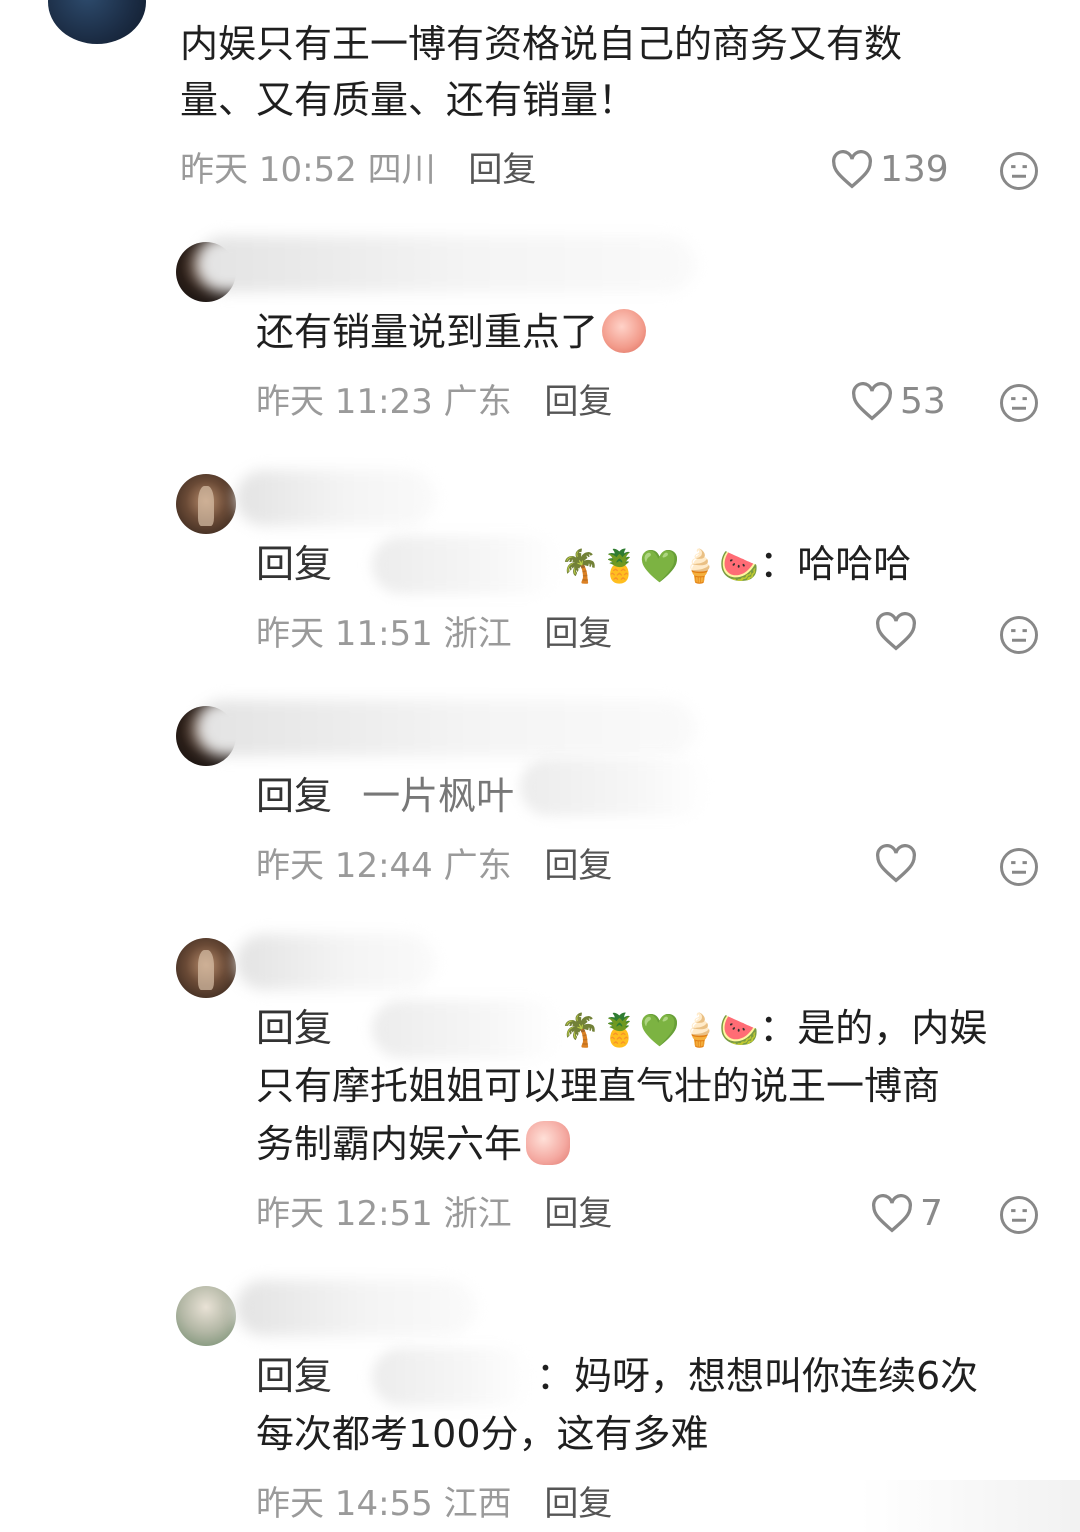 The image size is (1080, 1532). What do you see at coordinates (344, 634) in the screenshot?
I see `comment-time: 昨天 11:51` at bounding box center [344, 634].